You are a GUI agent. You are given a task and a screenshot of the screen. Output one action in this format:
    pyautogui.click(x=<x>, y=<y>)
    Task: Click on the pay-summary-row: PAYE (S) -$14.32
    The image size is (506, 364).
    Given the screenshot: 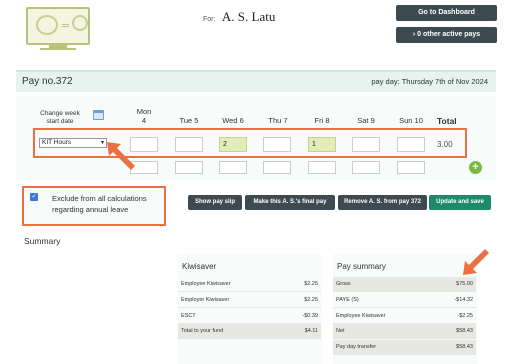 What is the action you would take?
    pyautogui.click(x=404, y=300)
    